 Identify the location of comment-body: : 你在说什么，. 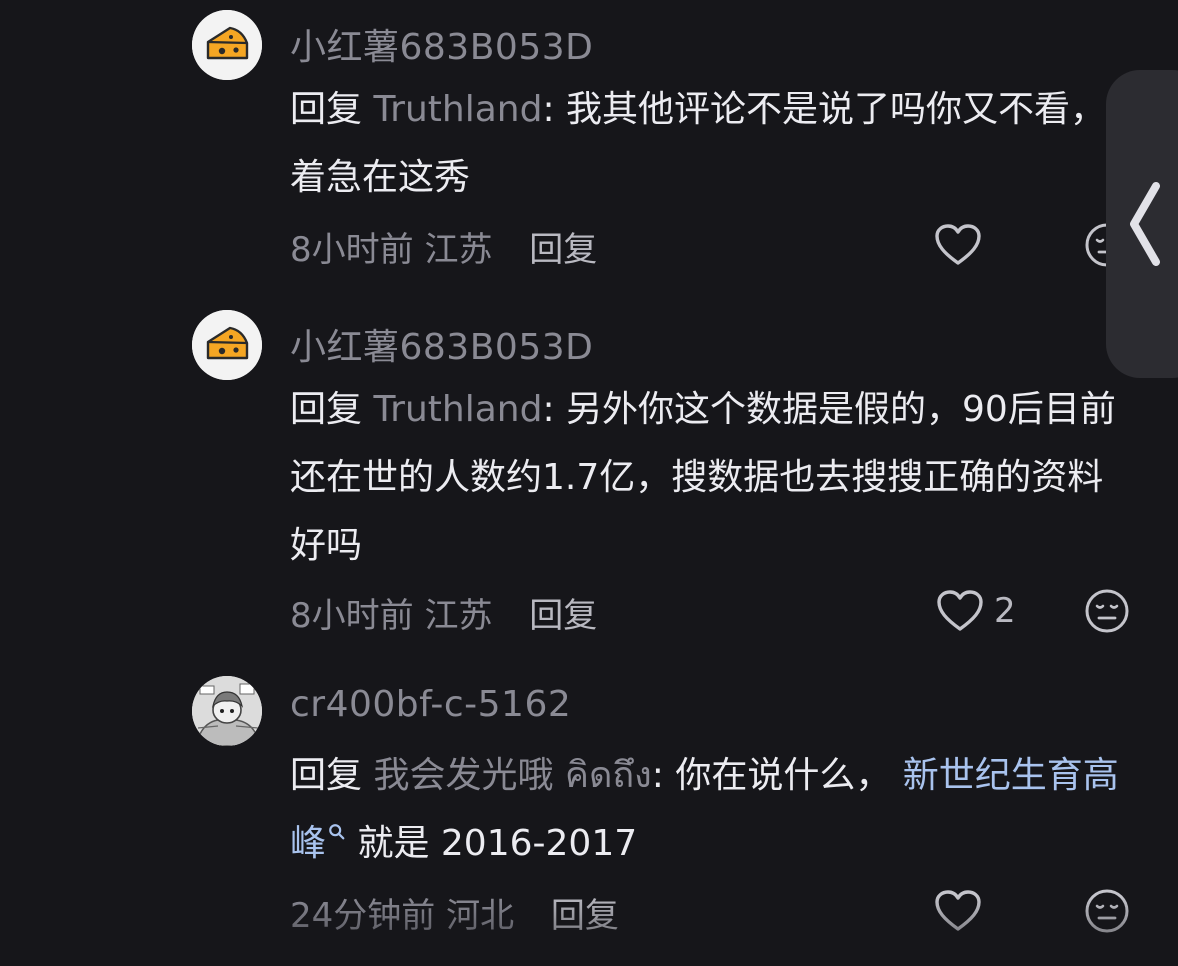
(777, 775).